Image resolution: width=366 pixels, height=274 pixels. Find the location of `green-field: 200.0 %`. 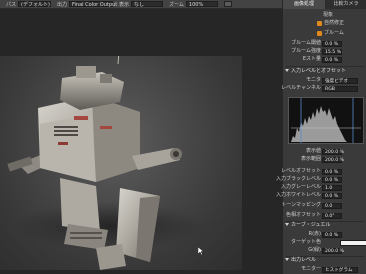

green-field: 200.0 % is located at coordinates (333, 250).